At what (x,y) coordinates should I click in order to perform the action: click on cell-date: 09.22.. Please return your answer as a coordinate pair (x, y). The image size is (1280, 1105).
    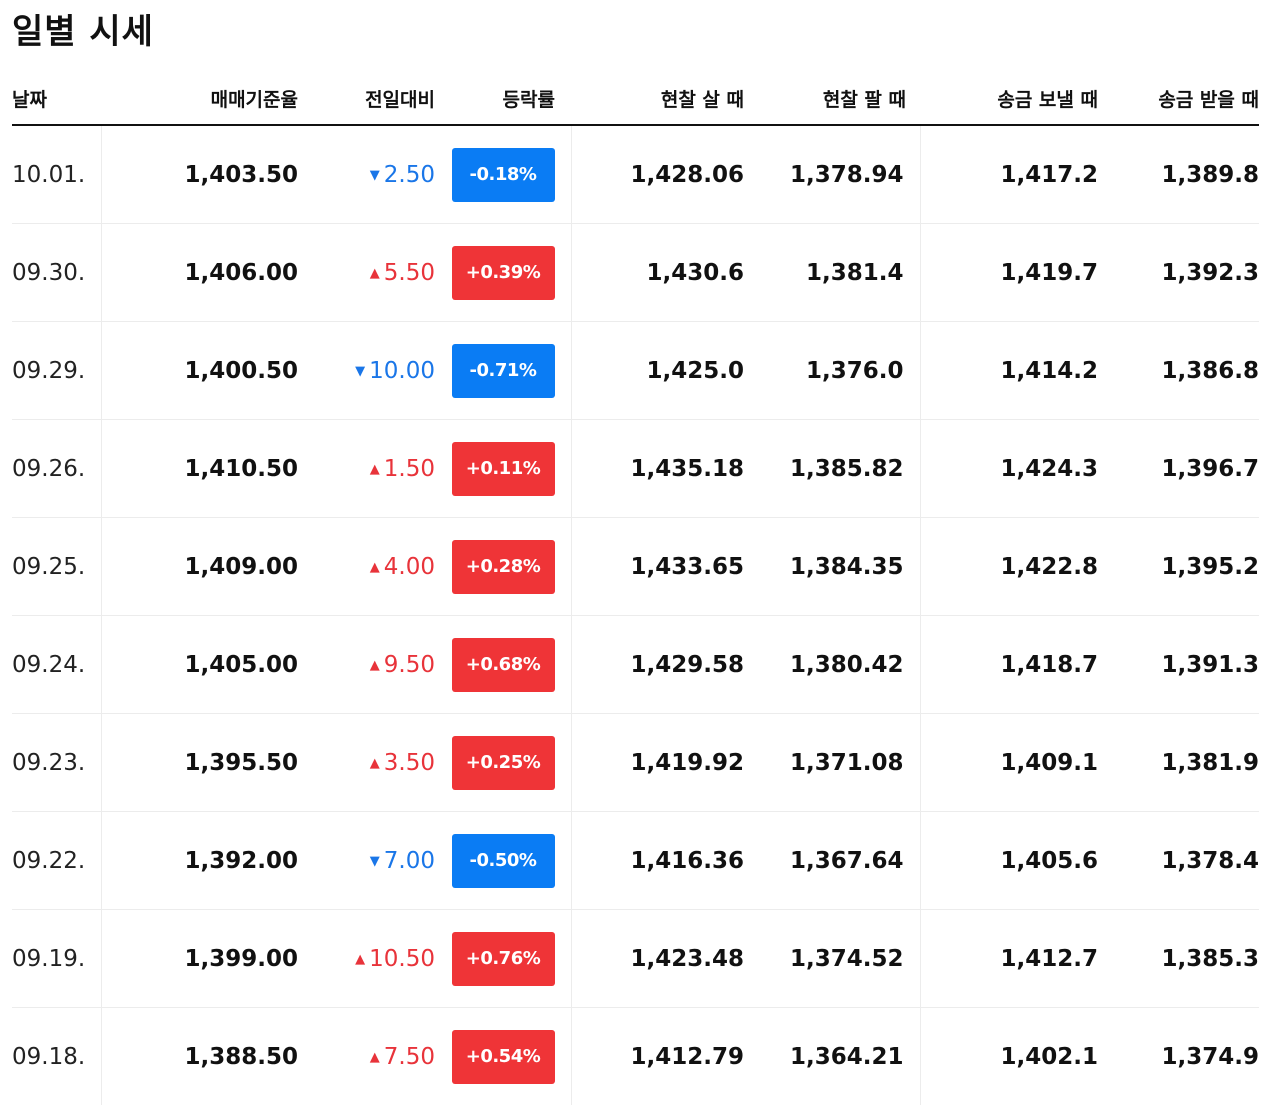
    Looking at the image, I should click on (56, 861).